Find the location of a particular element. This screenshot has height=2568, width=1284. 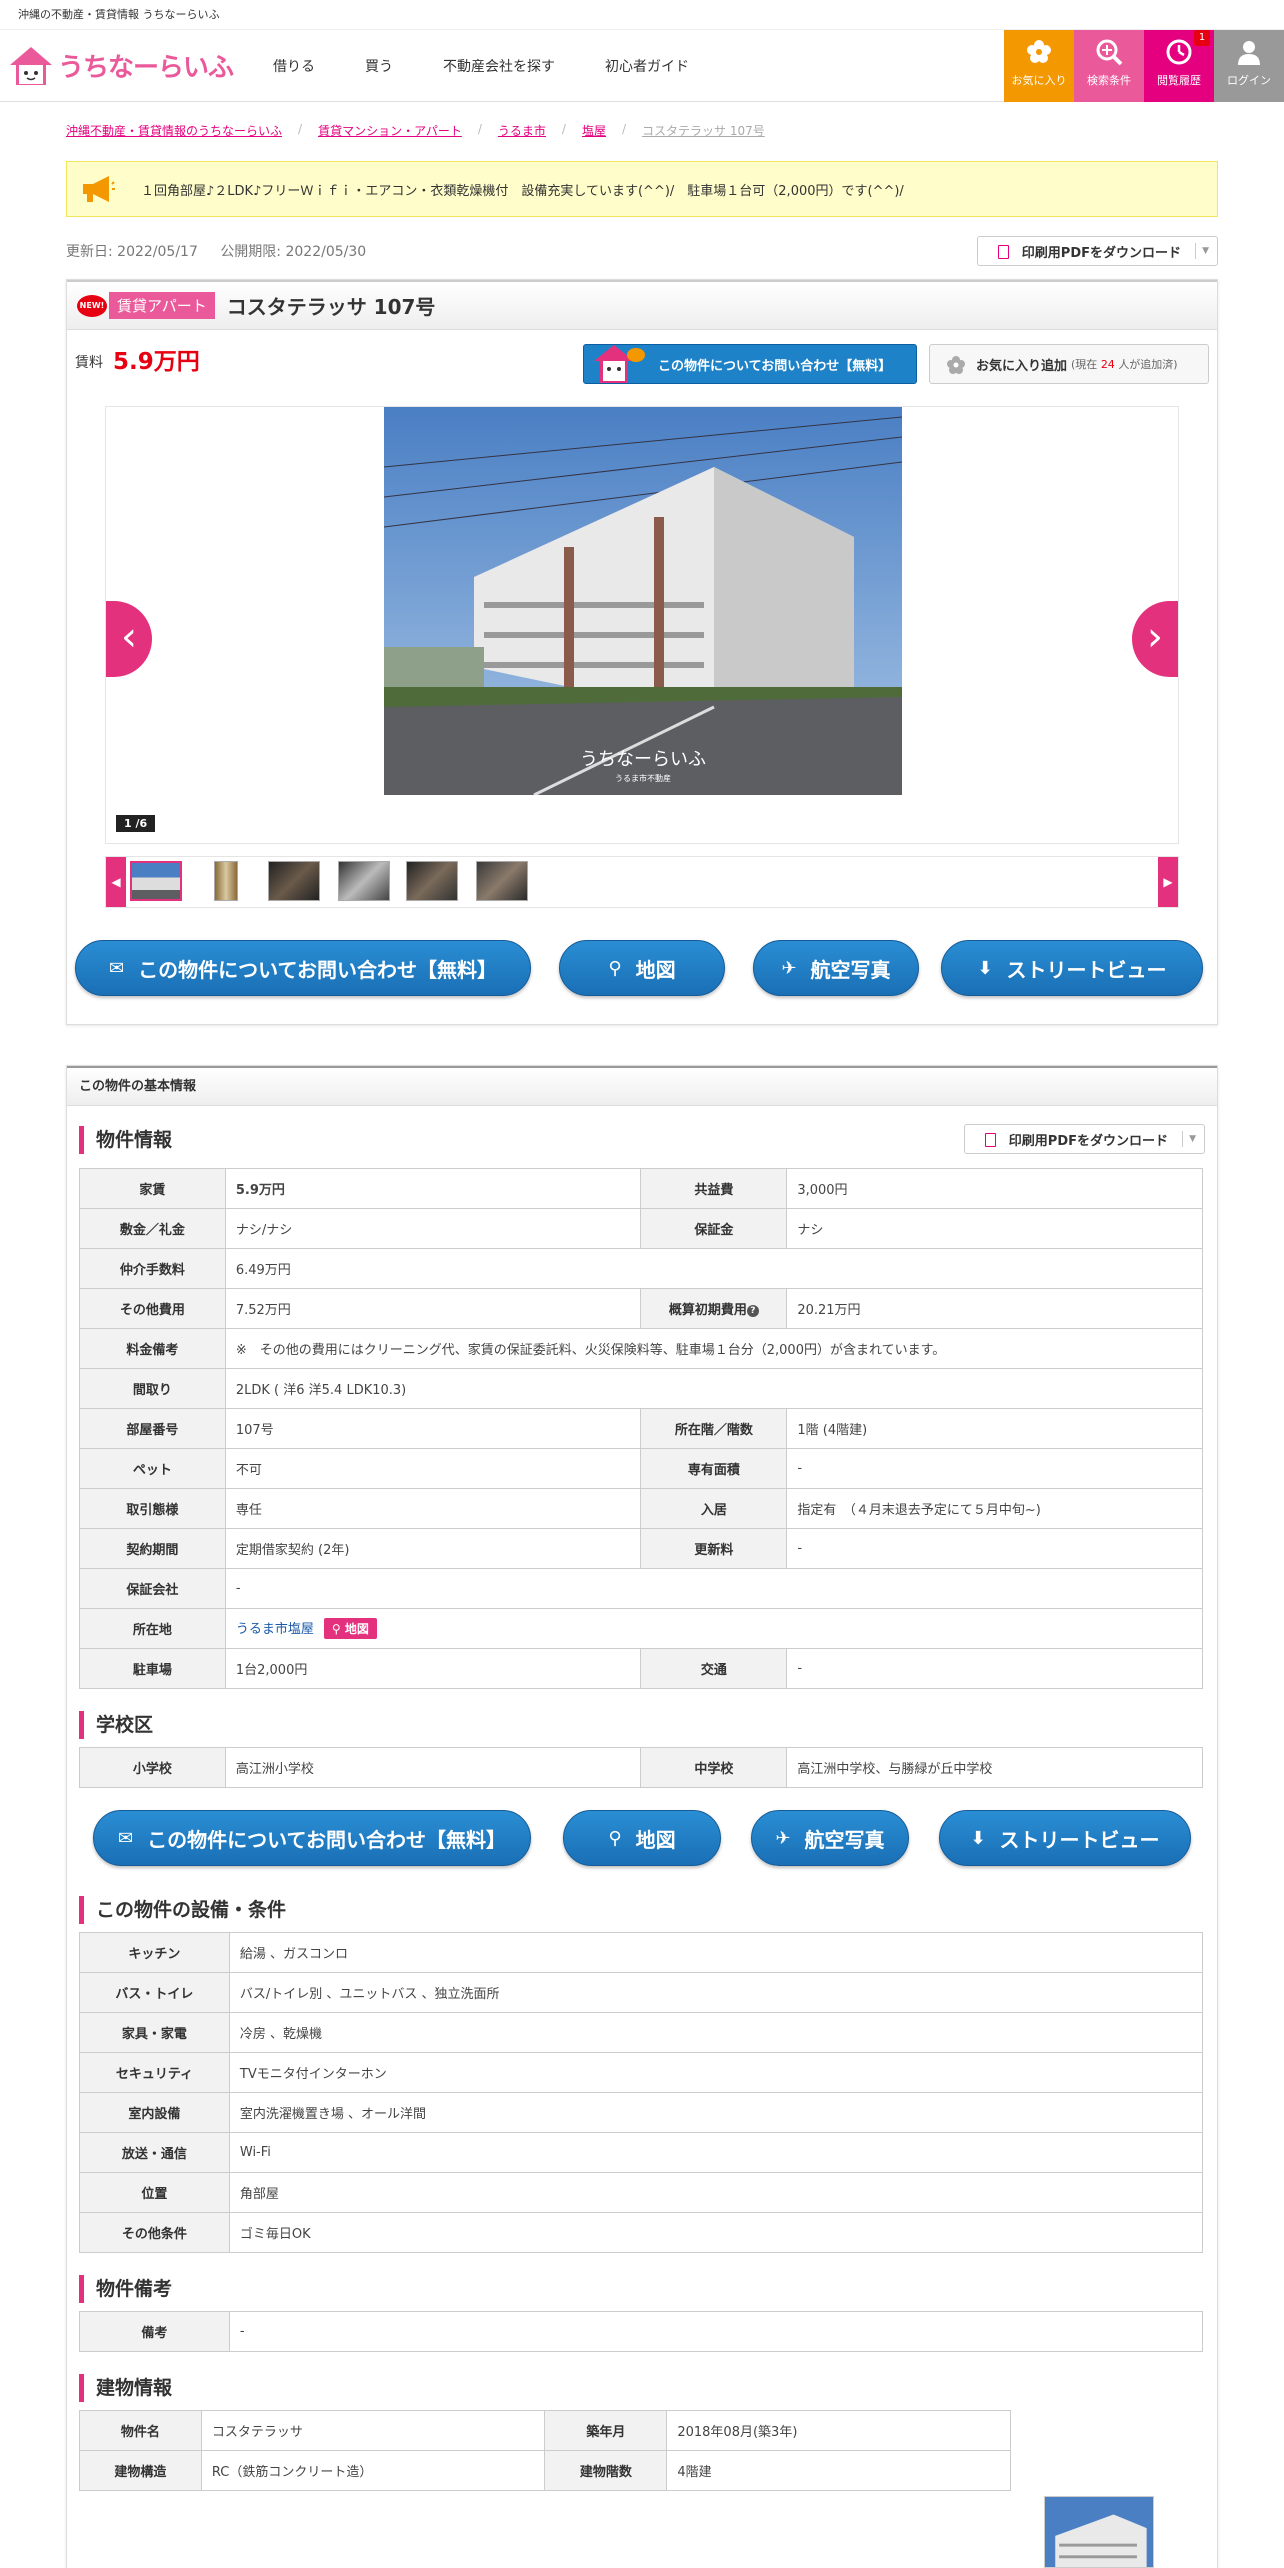

add-favorite-button: お気に入り追加 (現在 24 人が追加済) is located at coordinates (1069, 364).